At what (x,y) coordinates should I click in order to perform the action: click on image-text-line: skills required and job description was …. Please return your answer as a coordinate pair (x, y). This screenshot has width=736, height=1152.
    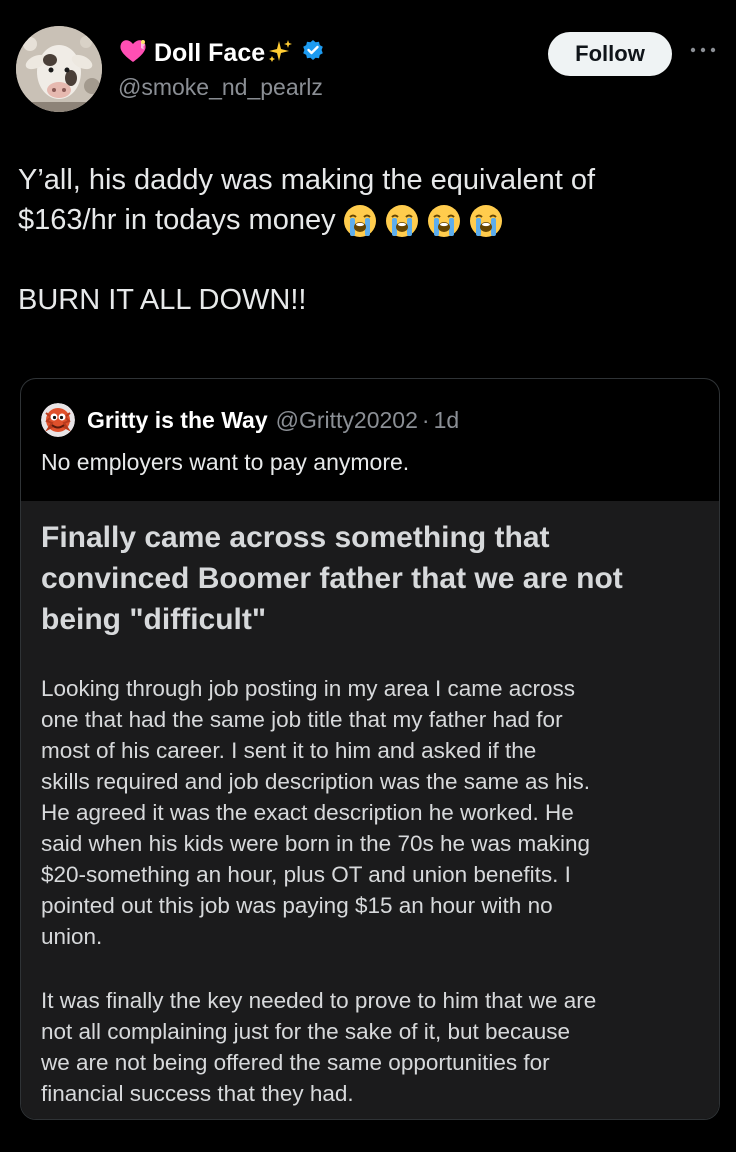
    Looking at the image, I should click on (316, 781).